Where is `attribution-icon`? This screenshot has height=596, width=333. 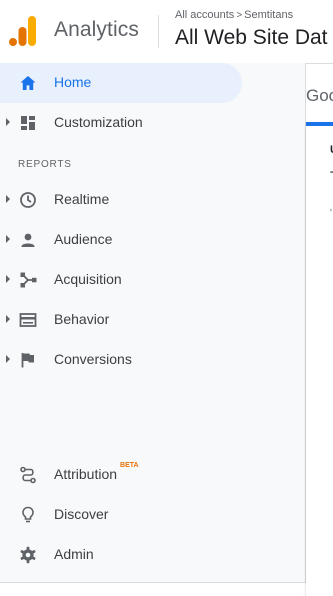 attribution-icon is located at coordinates (28, 475).